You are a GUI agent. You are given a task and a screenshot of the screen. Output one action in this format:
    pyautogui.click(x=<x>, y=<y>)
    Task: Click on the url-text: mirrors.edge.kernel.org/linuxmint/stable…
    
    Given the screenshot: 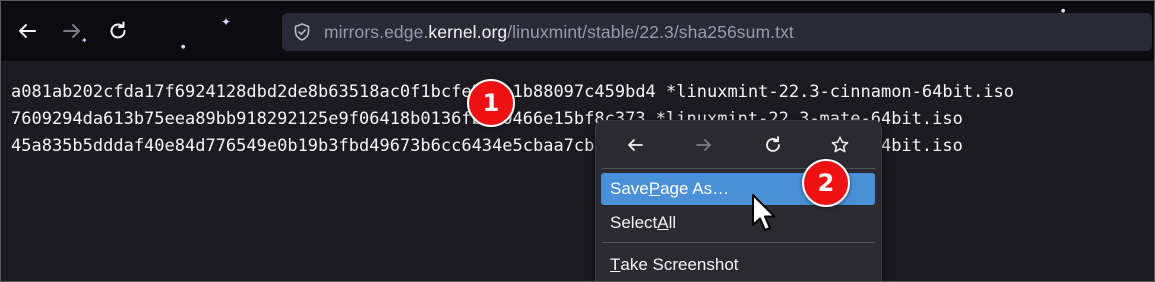 What is the action you would take?
    pyautogui.click(x=559, y=32)
    